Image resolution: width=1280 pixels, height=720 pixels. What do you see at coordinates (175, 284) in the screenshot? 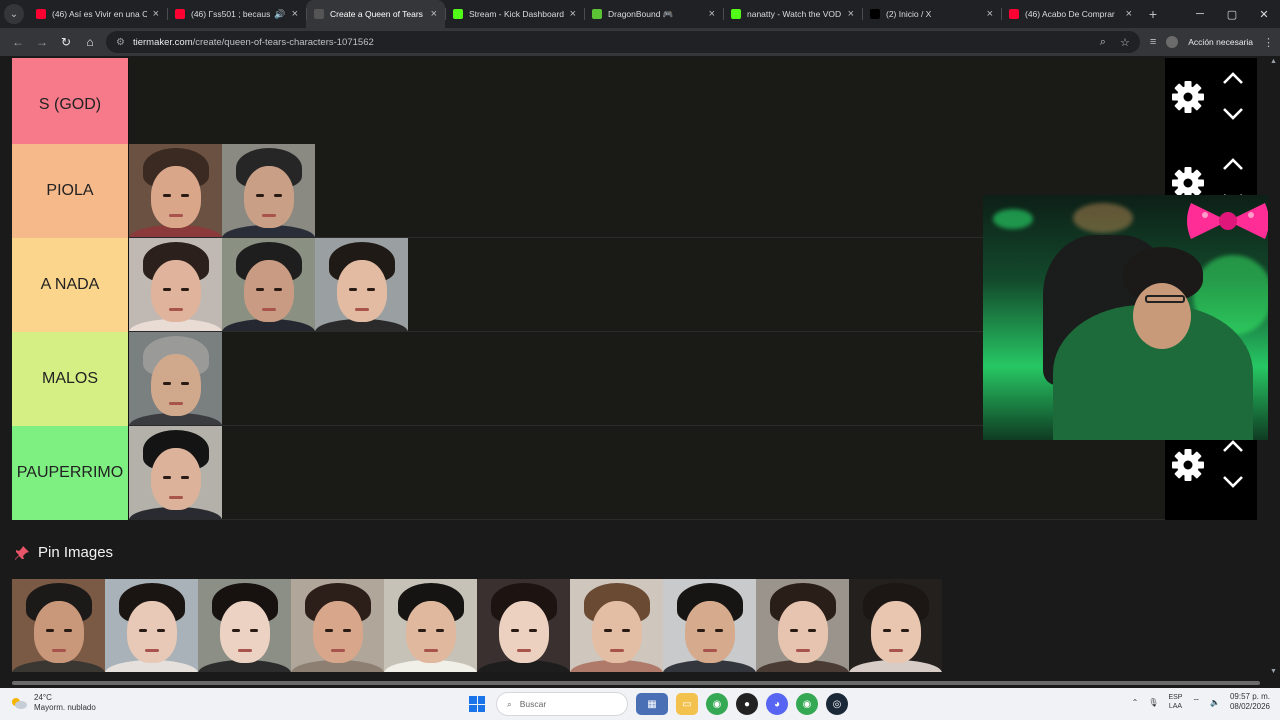
I see `portrait-woman-bob` at bounding box center [175, 284].